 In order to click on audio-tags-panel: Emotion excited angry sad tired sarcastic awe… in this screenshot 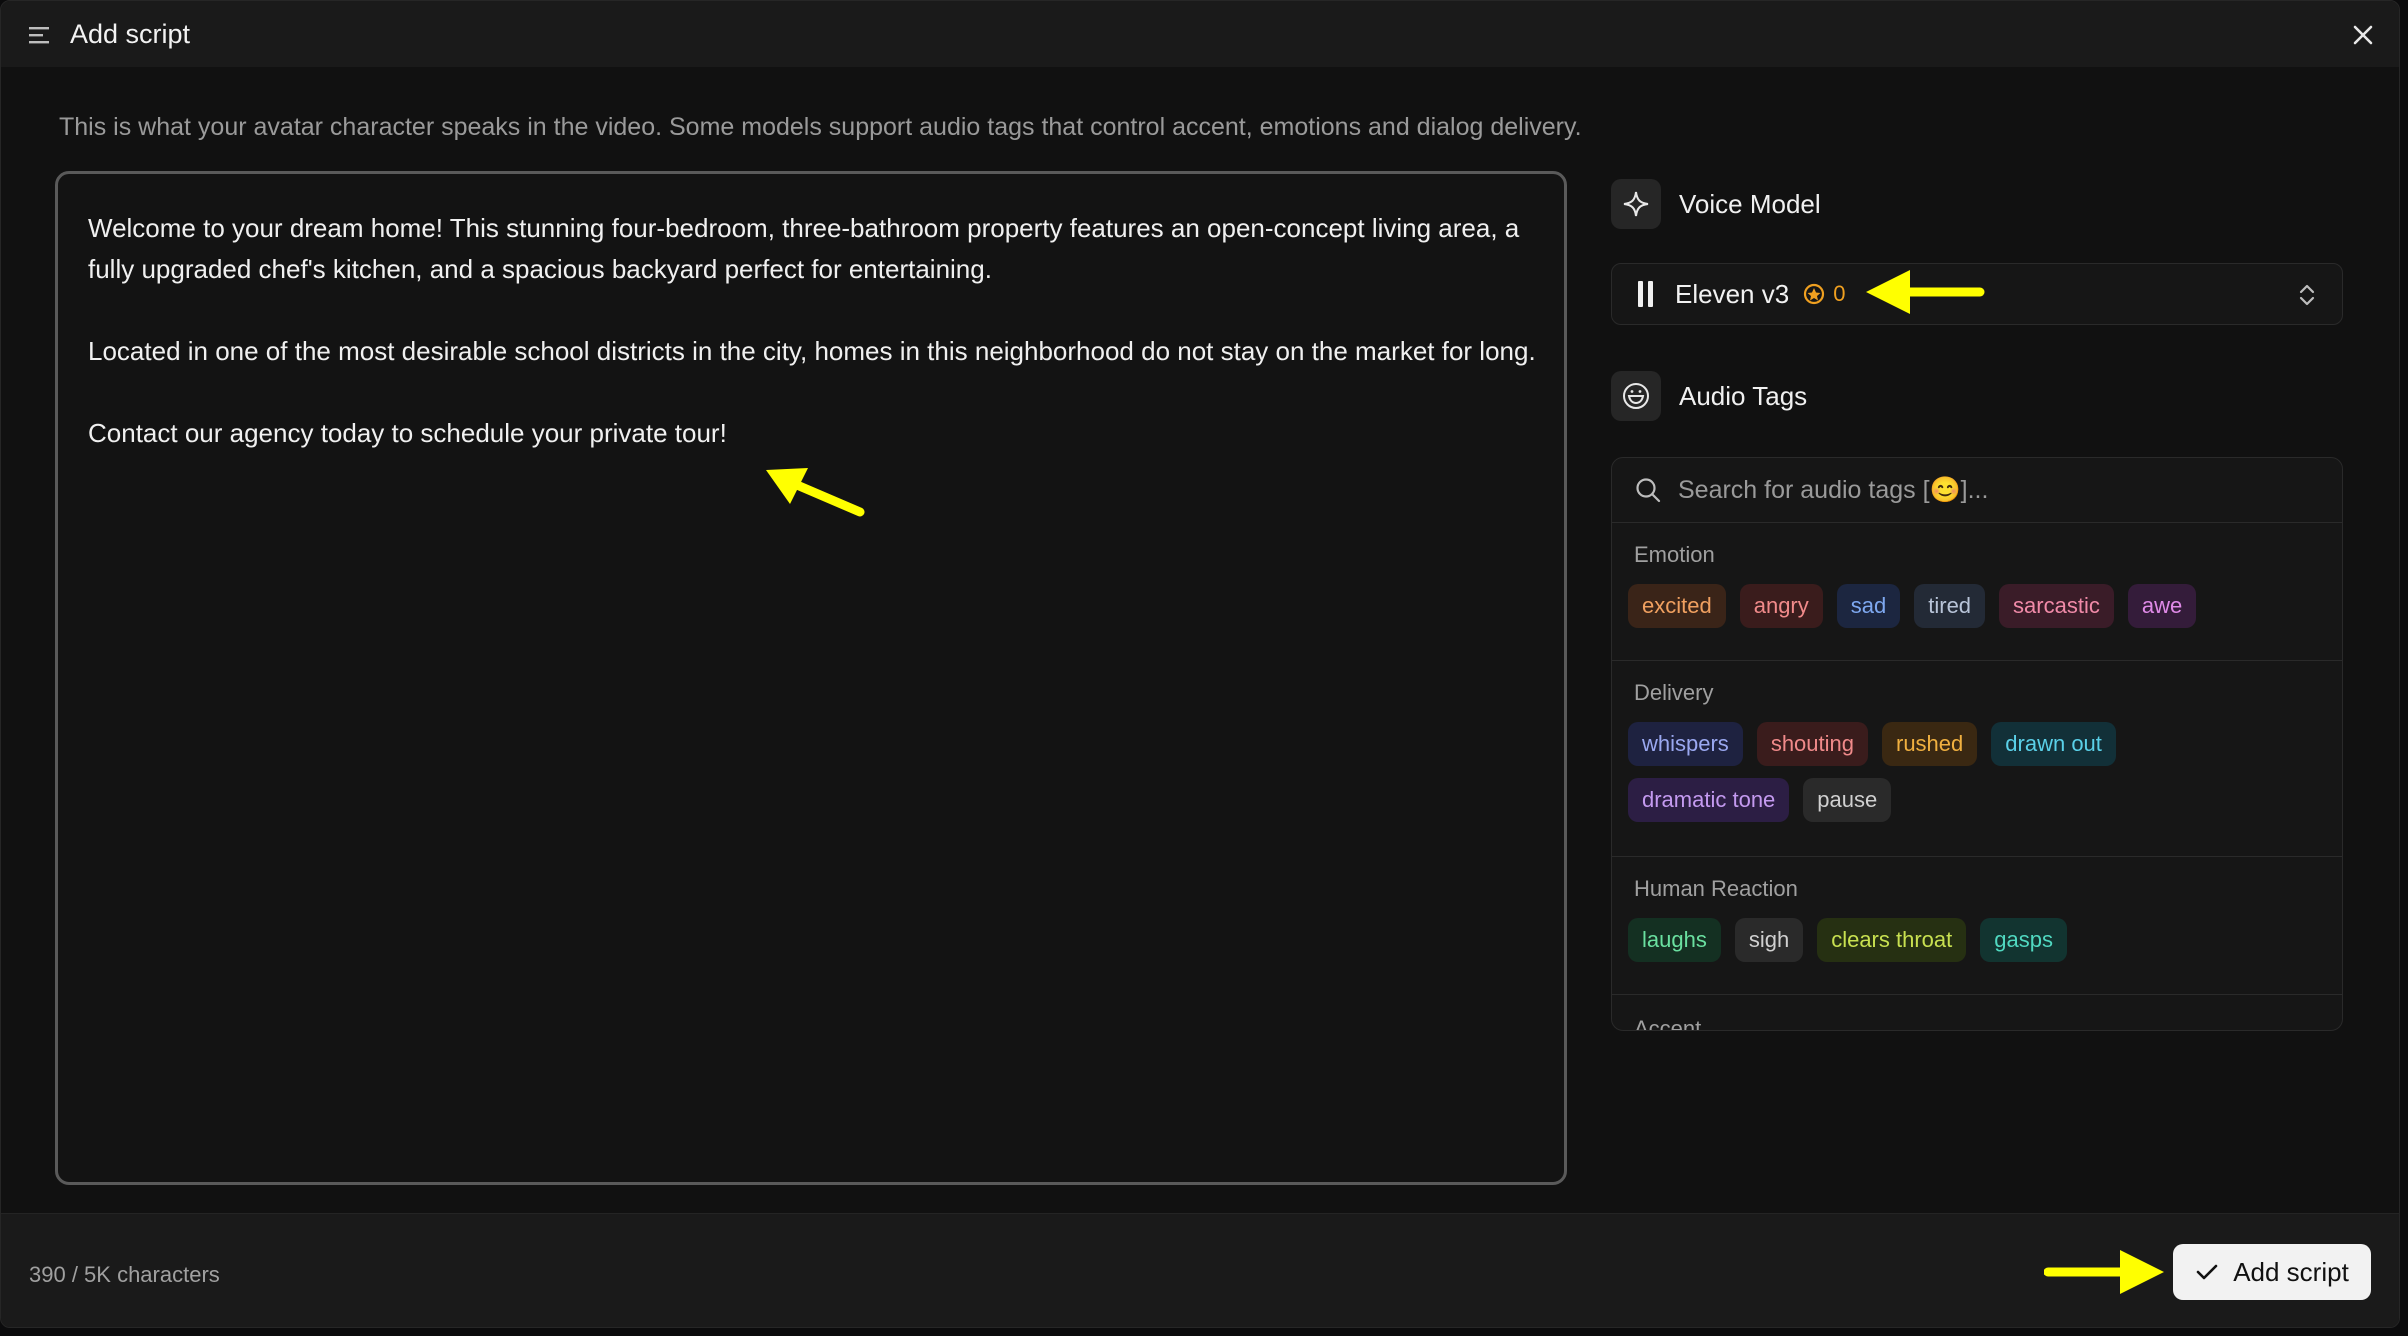, I will do `click(1977, 744)`.